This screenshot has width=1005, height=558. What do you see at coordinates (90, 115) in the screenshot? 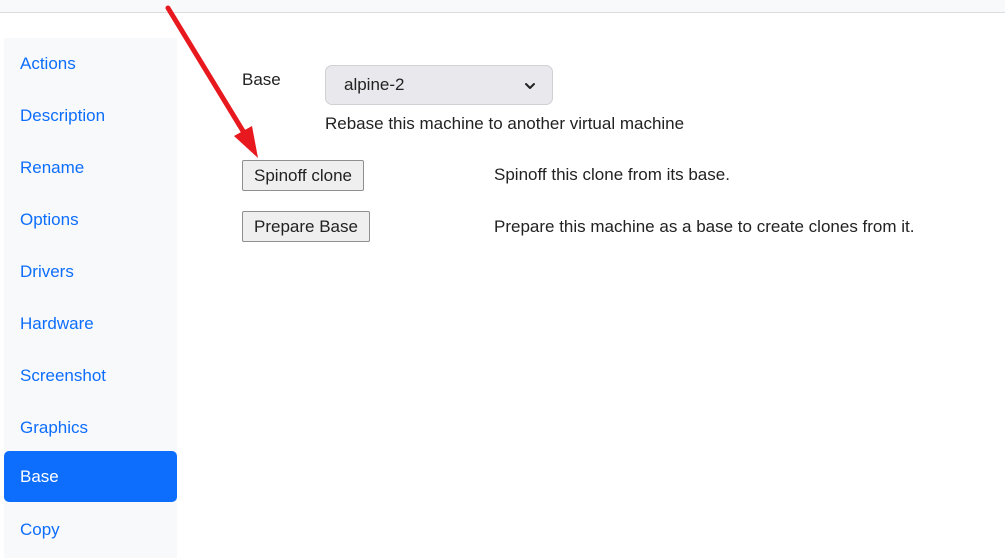
I see `sidebar-item-description: Description` at bounding box center [90, 115].